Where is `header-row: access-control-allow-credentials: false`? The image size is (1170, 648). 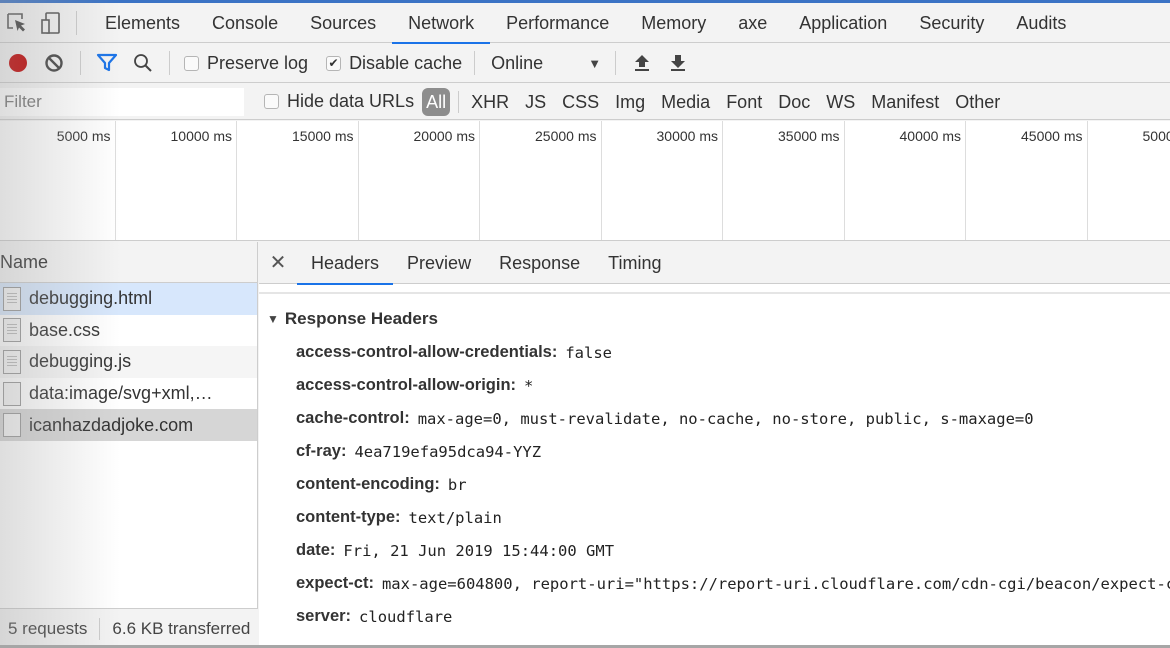 header-row: access-control-allow-credentials: false is located at coordinates (714, 352).